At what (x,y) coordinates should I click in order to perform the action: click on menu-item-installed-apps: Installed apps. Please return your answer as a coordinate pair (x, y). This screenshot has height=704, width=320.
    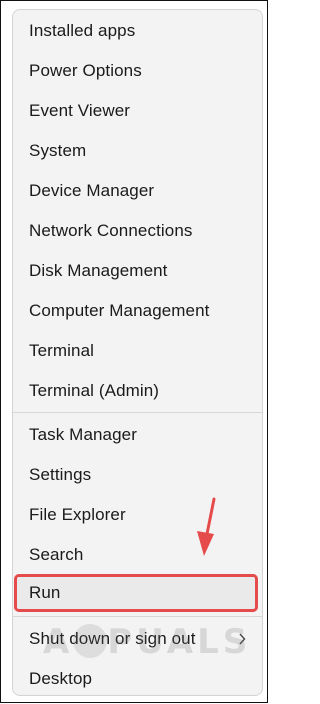
    Looking at the image, I should click on (137, 31).